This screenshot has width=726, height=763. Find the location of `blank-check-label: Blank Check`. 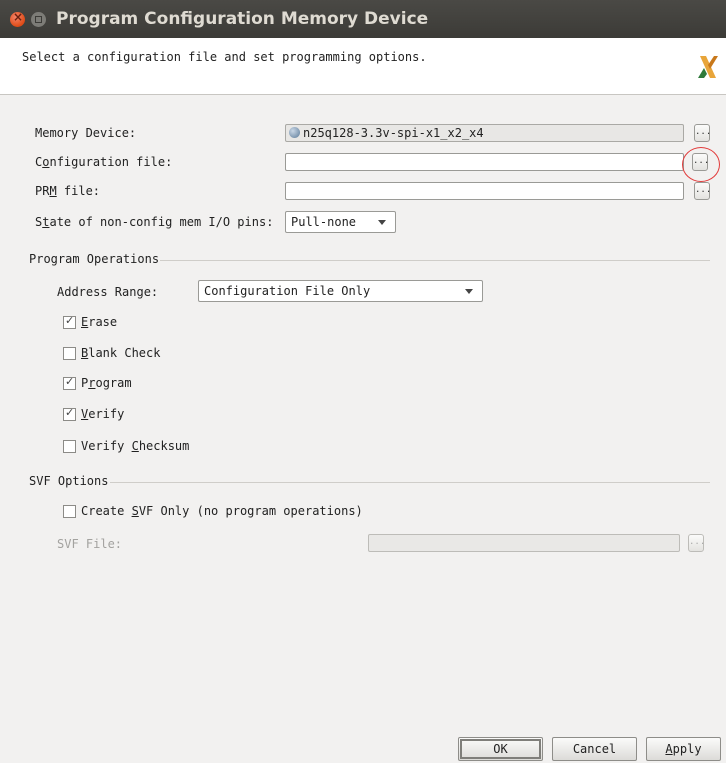

blank-check-label: Blank Check is located at coordinates (121, 353).